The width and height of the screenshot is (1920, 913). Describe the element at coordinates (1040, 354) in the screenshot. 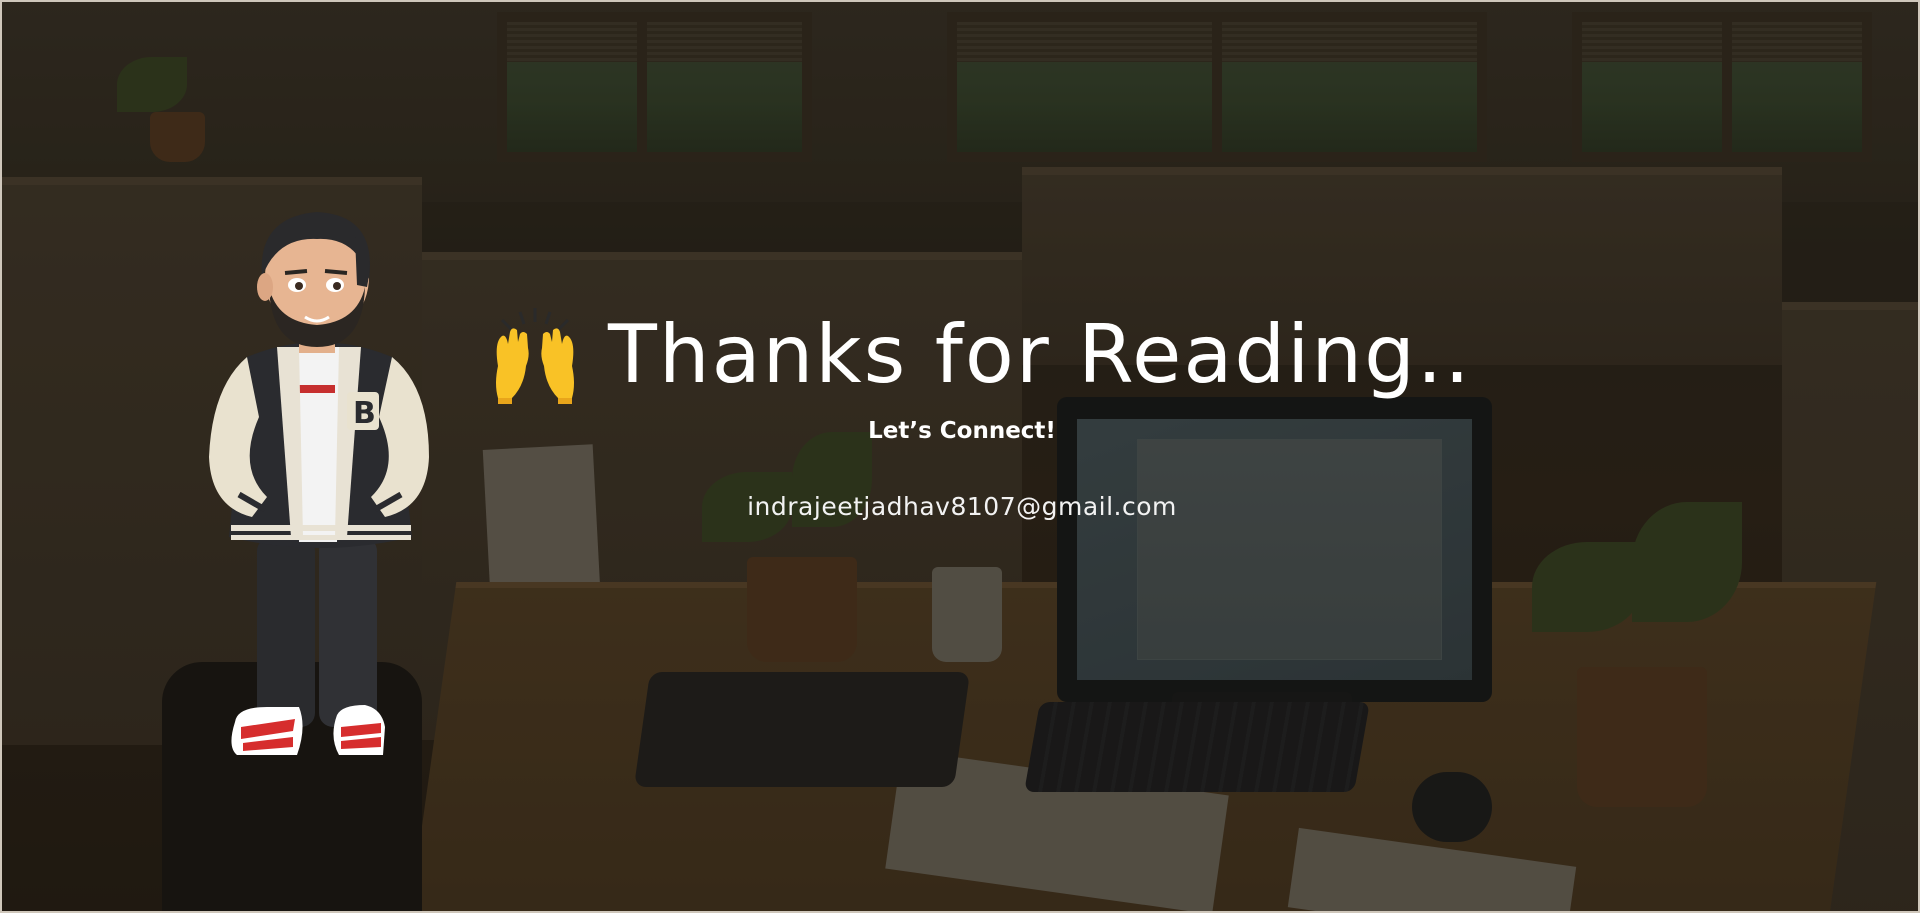

I see `slide-title: Thanks for Reading..` at that location.